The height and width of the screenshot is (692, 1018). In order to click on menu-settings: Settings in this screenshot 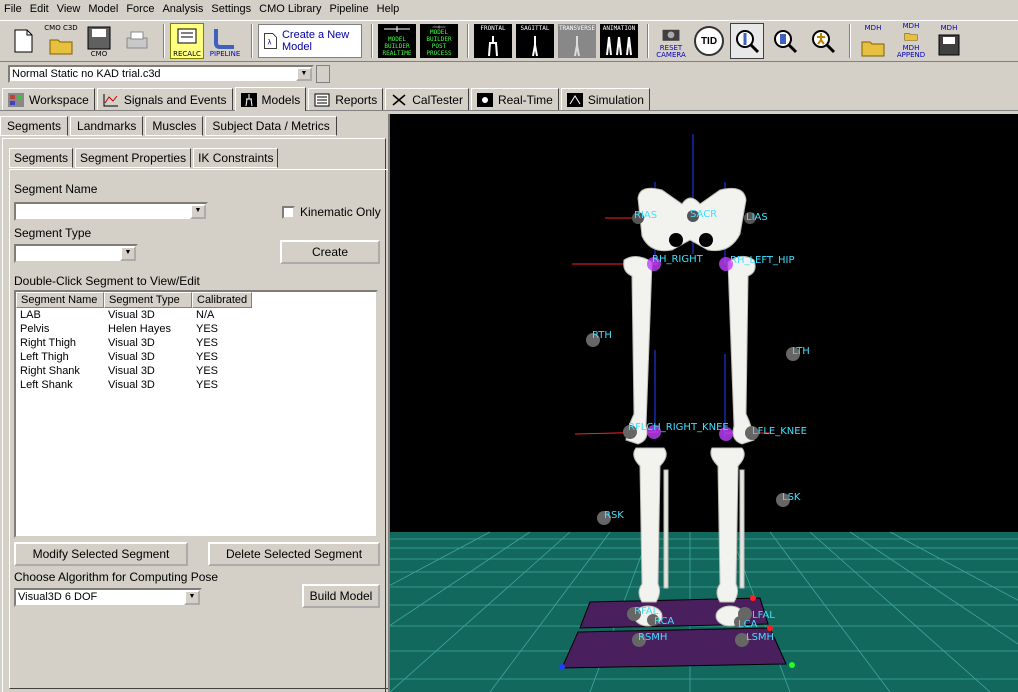, I will do `click(234, 9)`.